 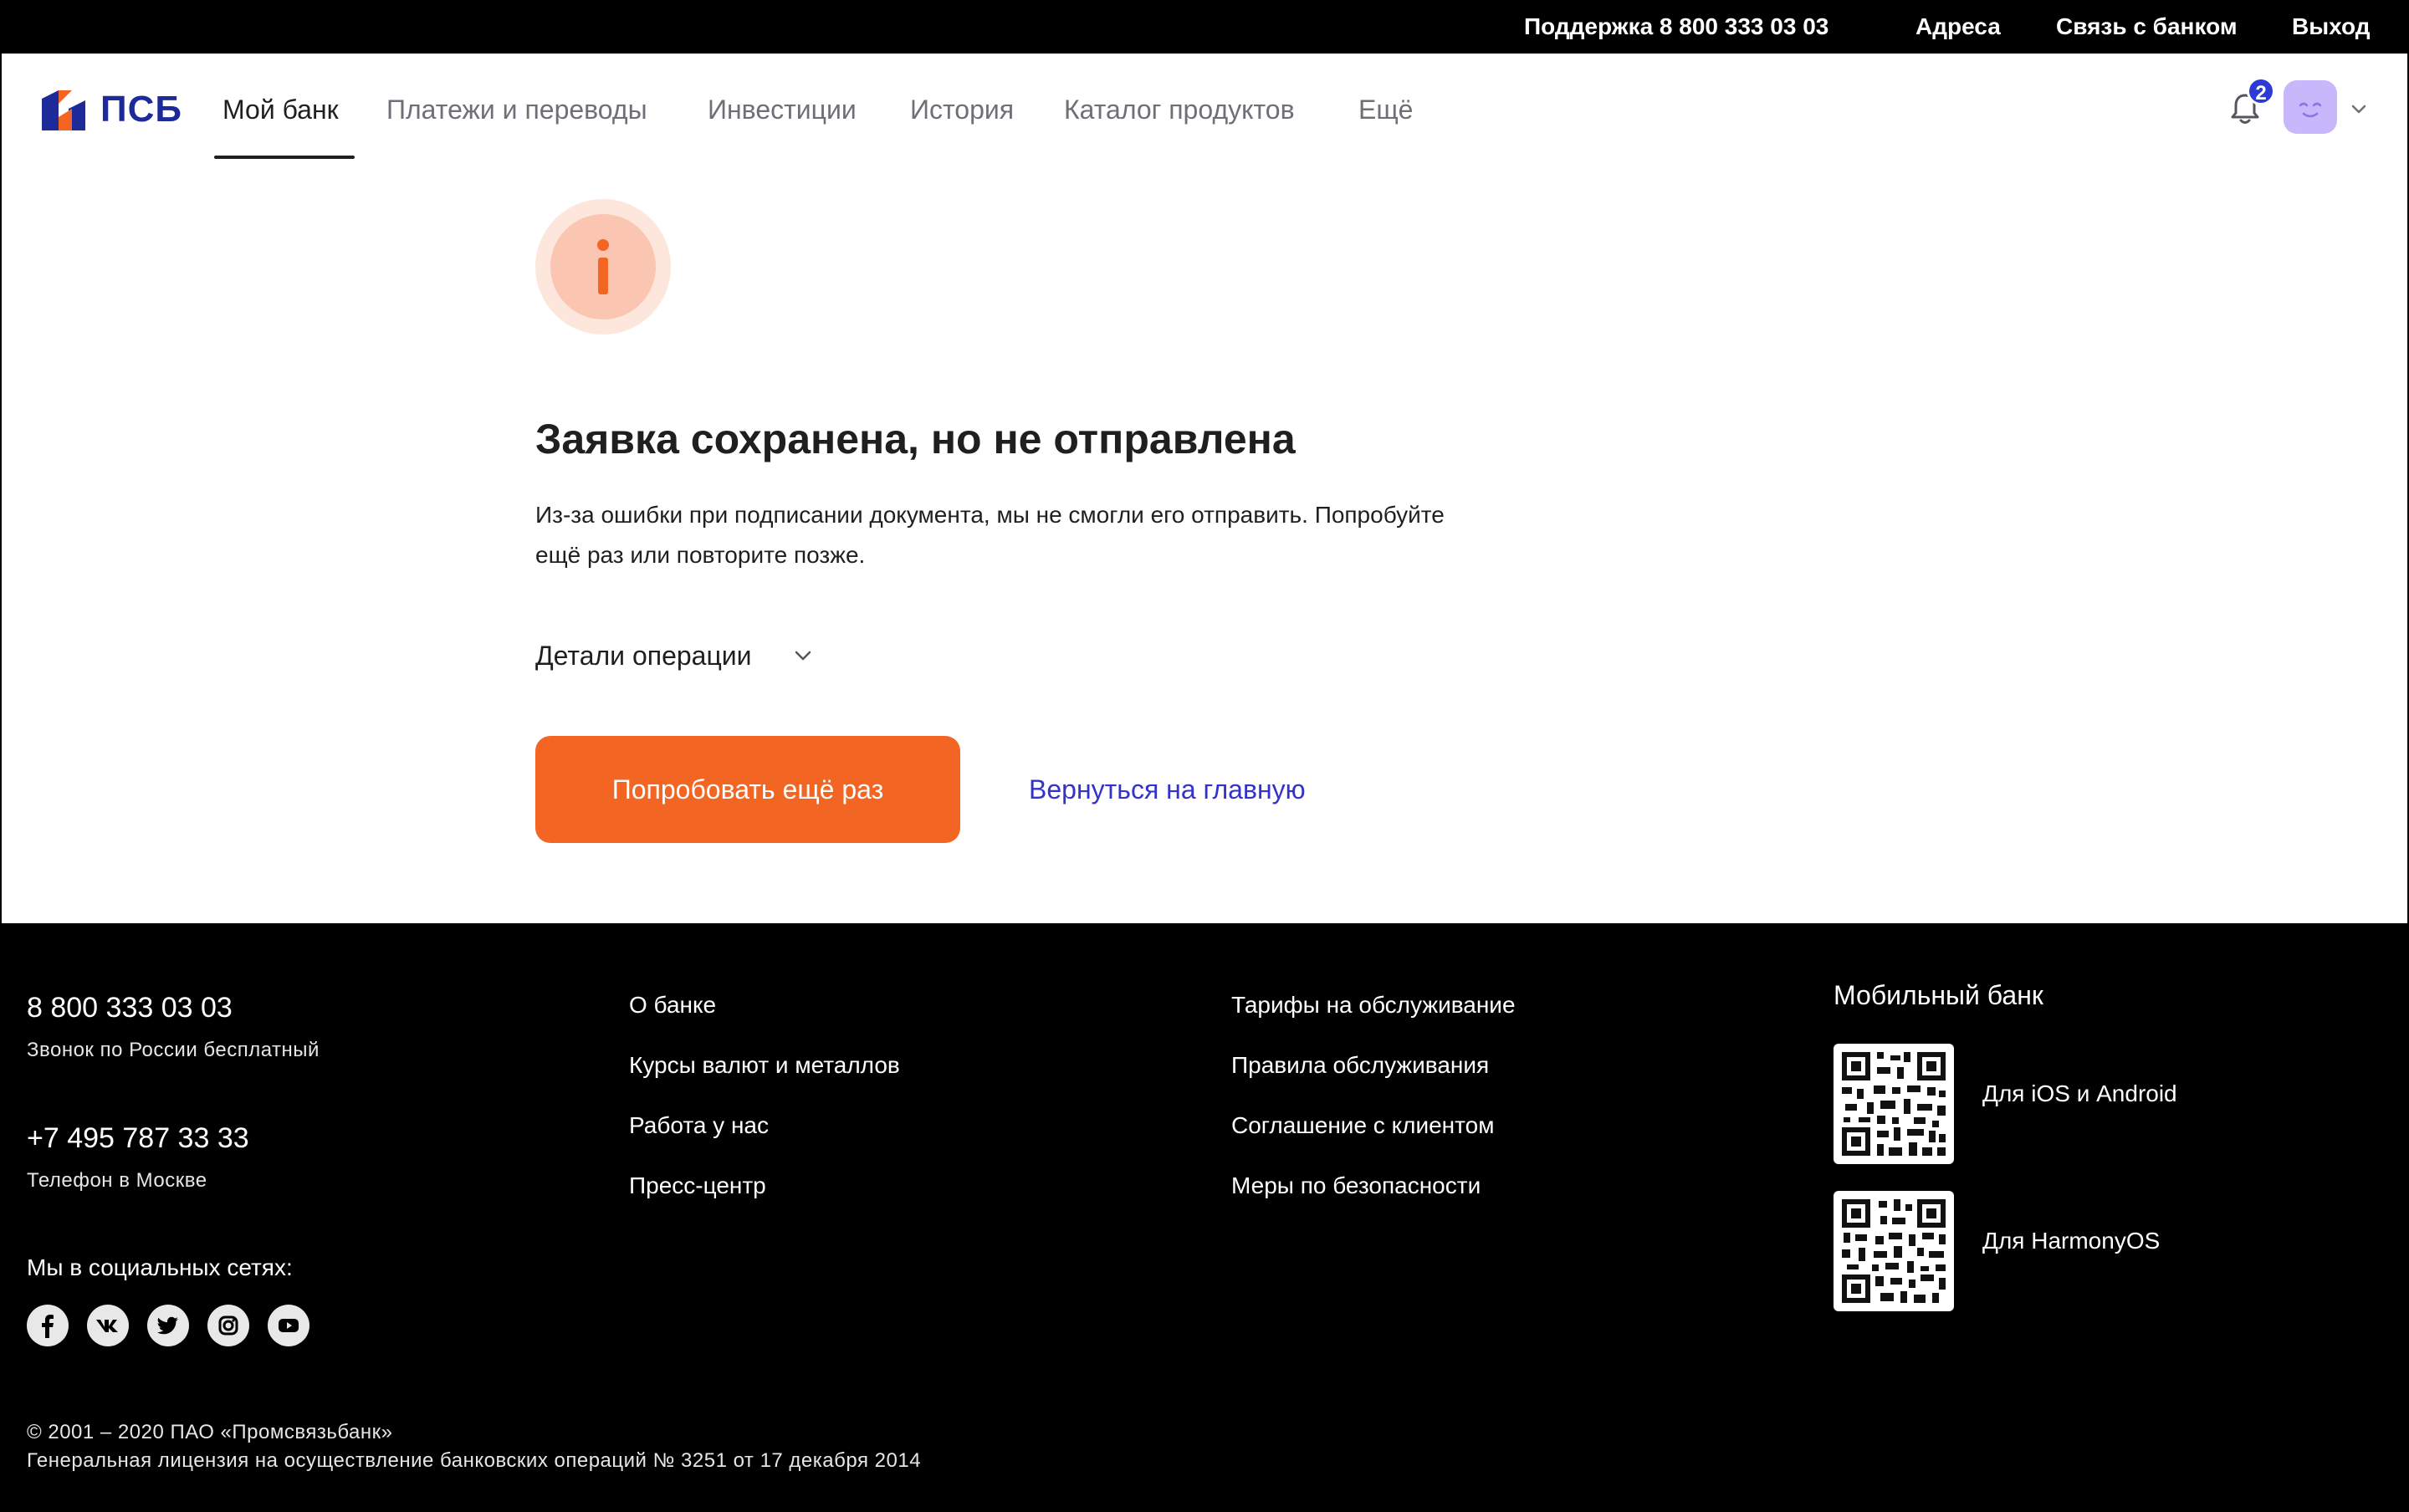 What do you see at coordinates (603, 267) in the screenshot?
I see `info-icon` at bounding box center [603, 267].